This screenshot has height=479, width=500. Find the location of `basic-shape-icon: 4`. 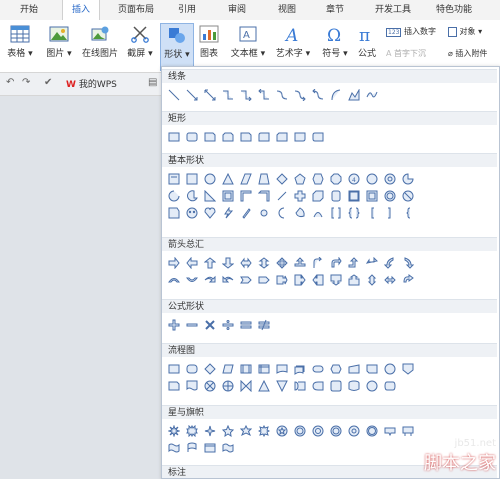

basic-shape-icon: 4 is located at coordinates (354, 179).